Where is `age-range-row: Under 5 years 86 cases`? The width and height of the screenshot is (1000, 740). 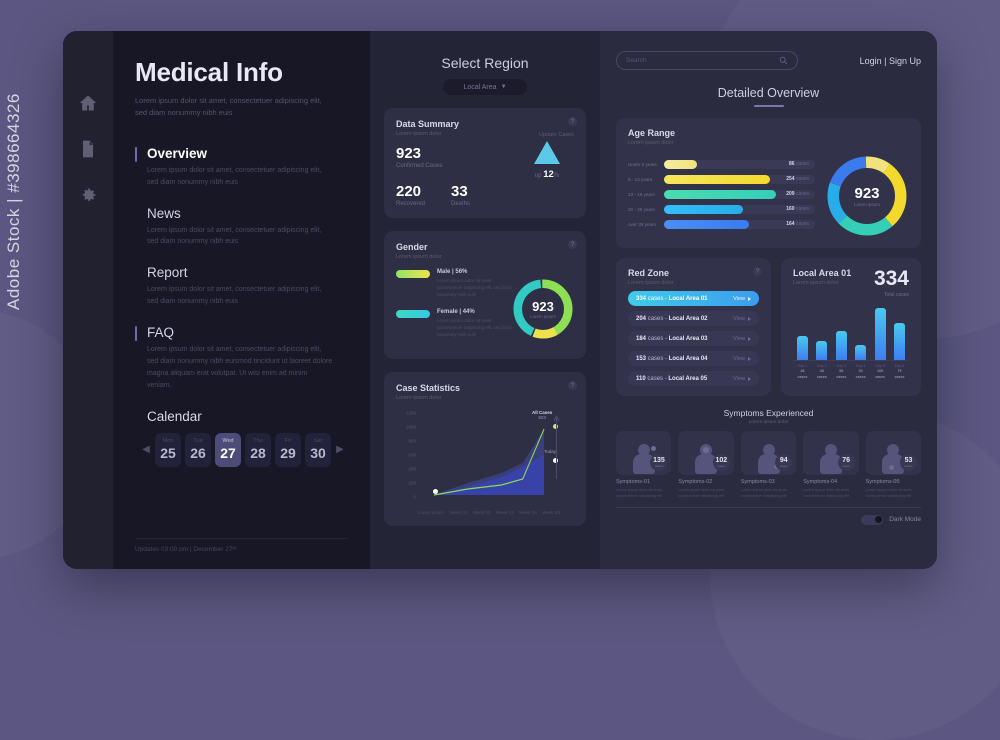
age-range-row: Under 5 years 86 cases is located at coordinates (721, 164).